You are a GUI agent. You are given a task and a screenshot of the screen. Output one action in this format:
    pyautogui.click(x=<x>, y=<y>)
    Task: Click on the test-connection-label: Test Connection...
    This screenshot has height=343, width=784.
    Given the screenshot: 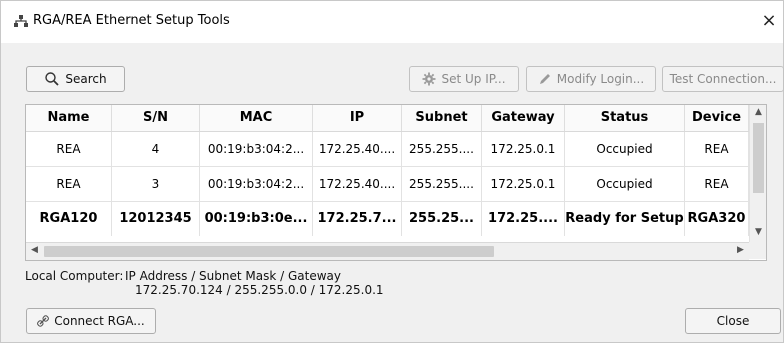 What is the action you would take?
    pyautogui.click(x=723, y=79)
    